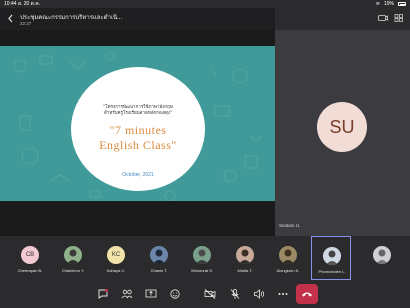 Image resolution: width=410 pixels, height=308 pixels. I want to click on wifi-icon: ≋, so click(377, 4).